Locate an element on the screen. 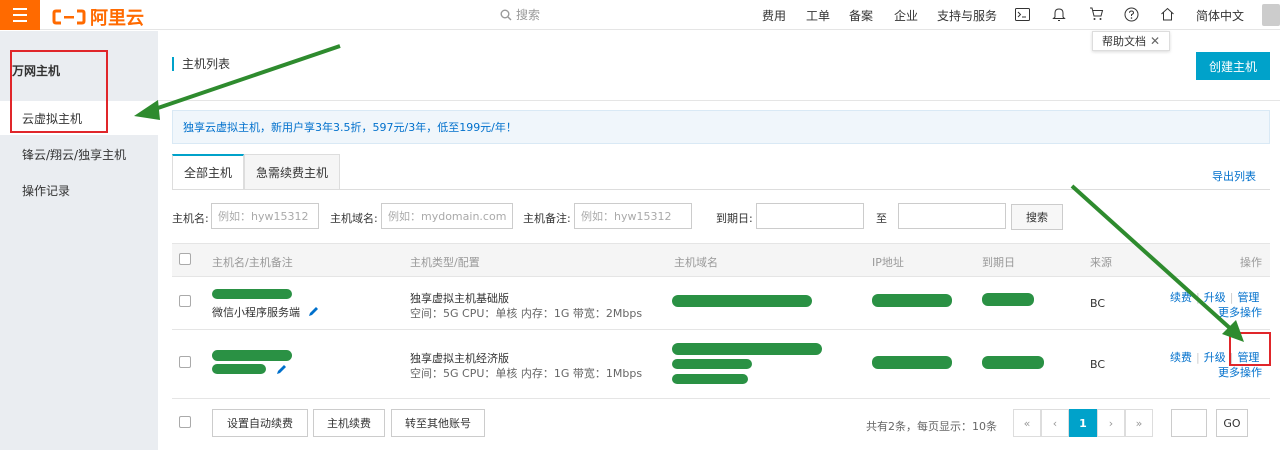  host-type: 独享虚拟主机经济版 is located at coordinates (459, 358).